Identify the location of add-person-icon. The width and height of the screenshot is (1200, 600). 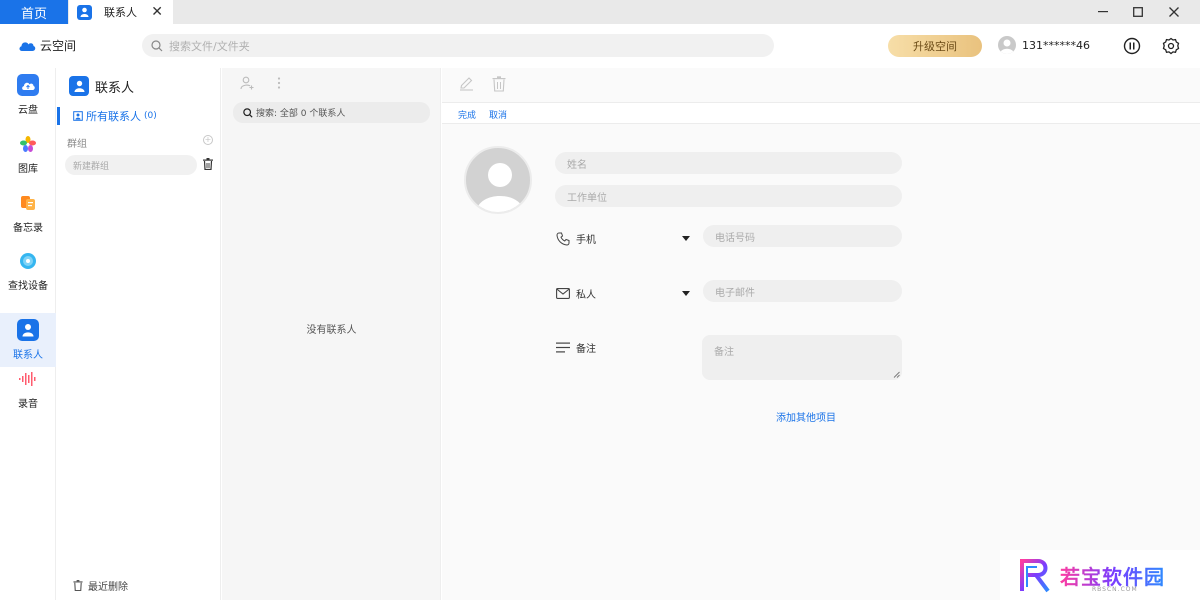
(247, 83).